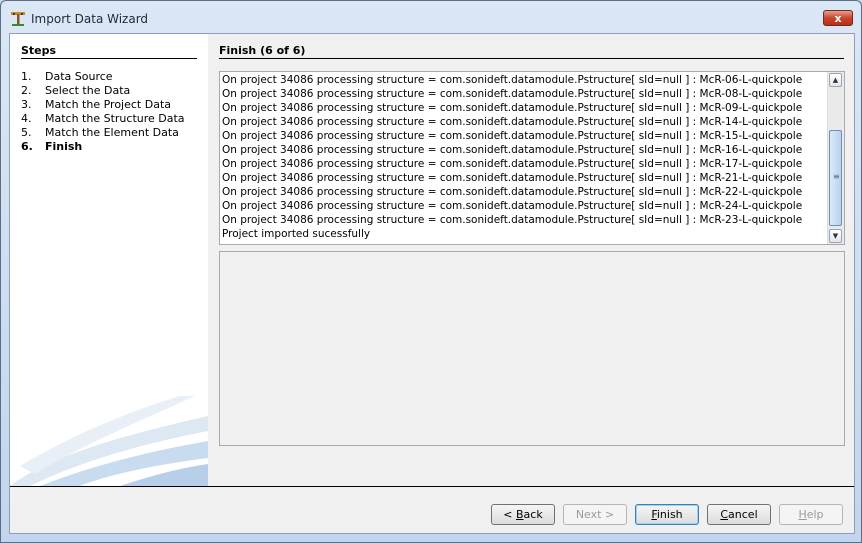 This screenshot has width=862, height=543. Describe the element at coordinates (262, 50) in the screenshot. I see `page-title: Finish (6 of 6)` at that location.